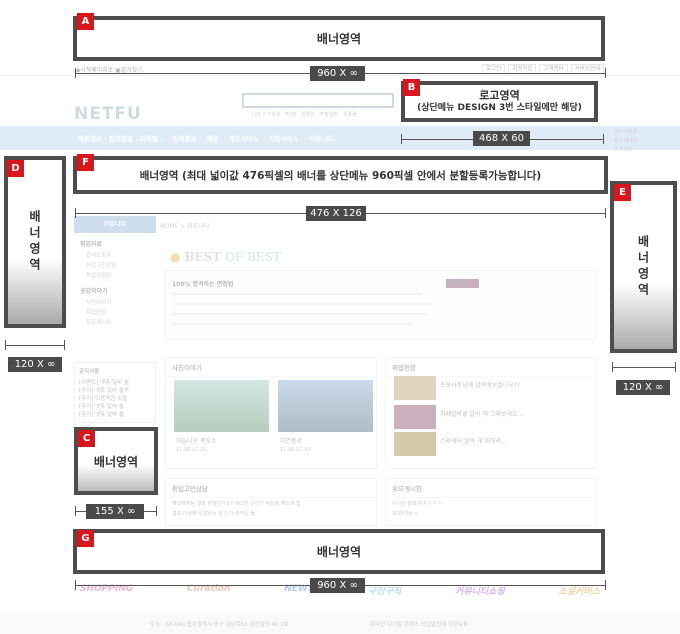 This screenshot has height=634, width=680. What do you see at coordinates (501, 138) in the screenshot?
I see `dimension-label: 468 X 60` at bounding box center [501, 138].